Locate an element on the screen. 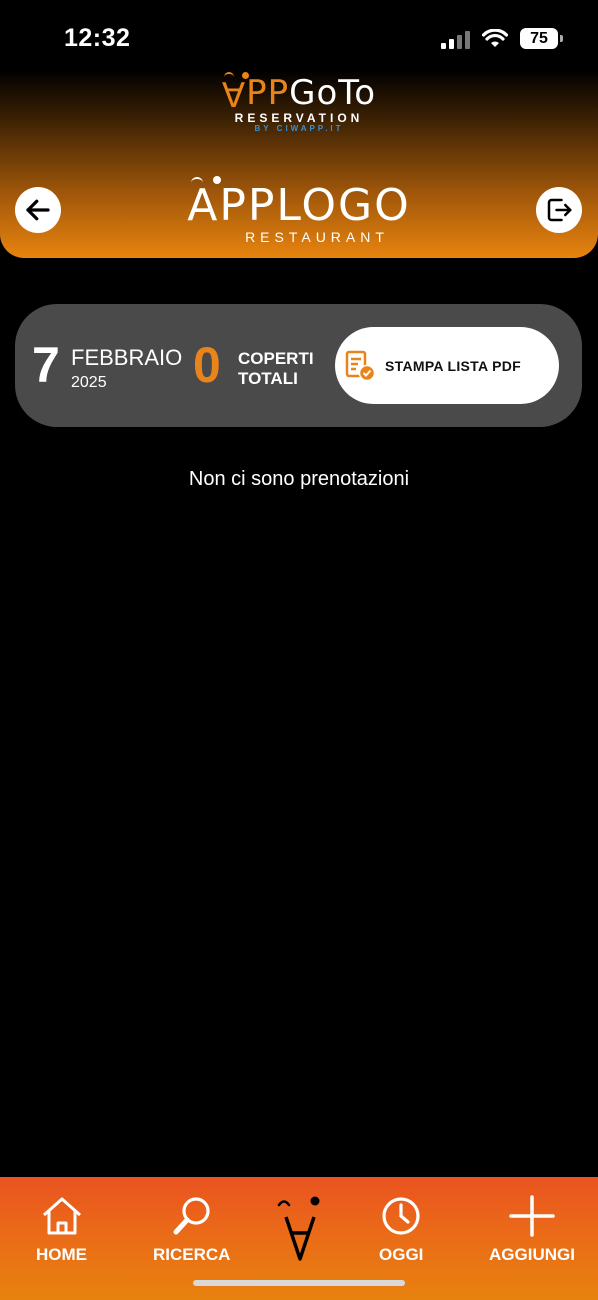 The image size is (598, 1300). cellular-signal-icon is located at coordinates (455, 39).